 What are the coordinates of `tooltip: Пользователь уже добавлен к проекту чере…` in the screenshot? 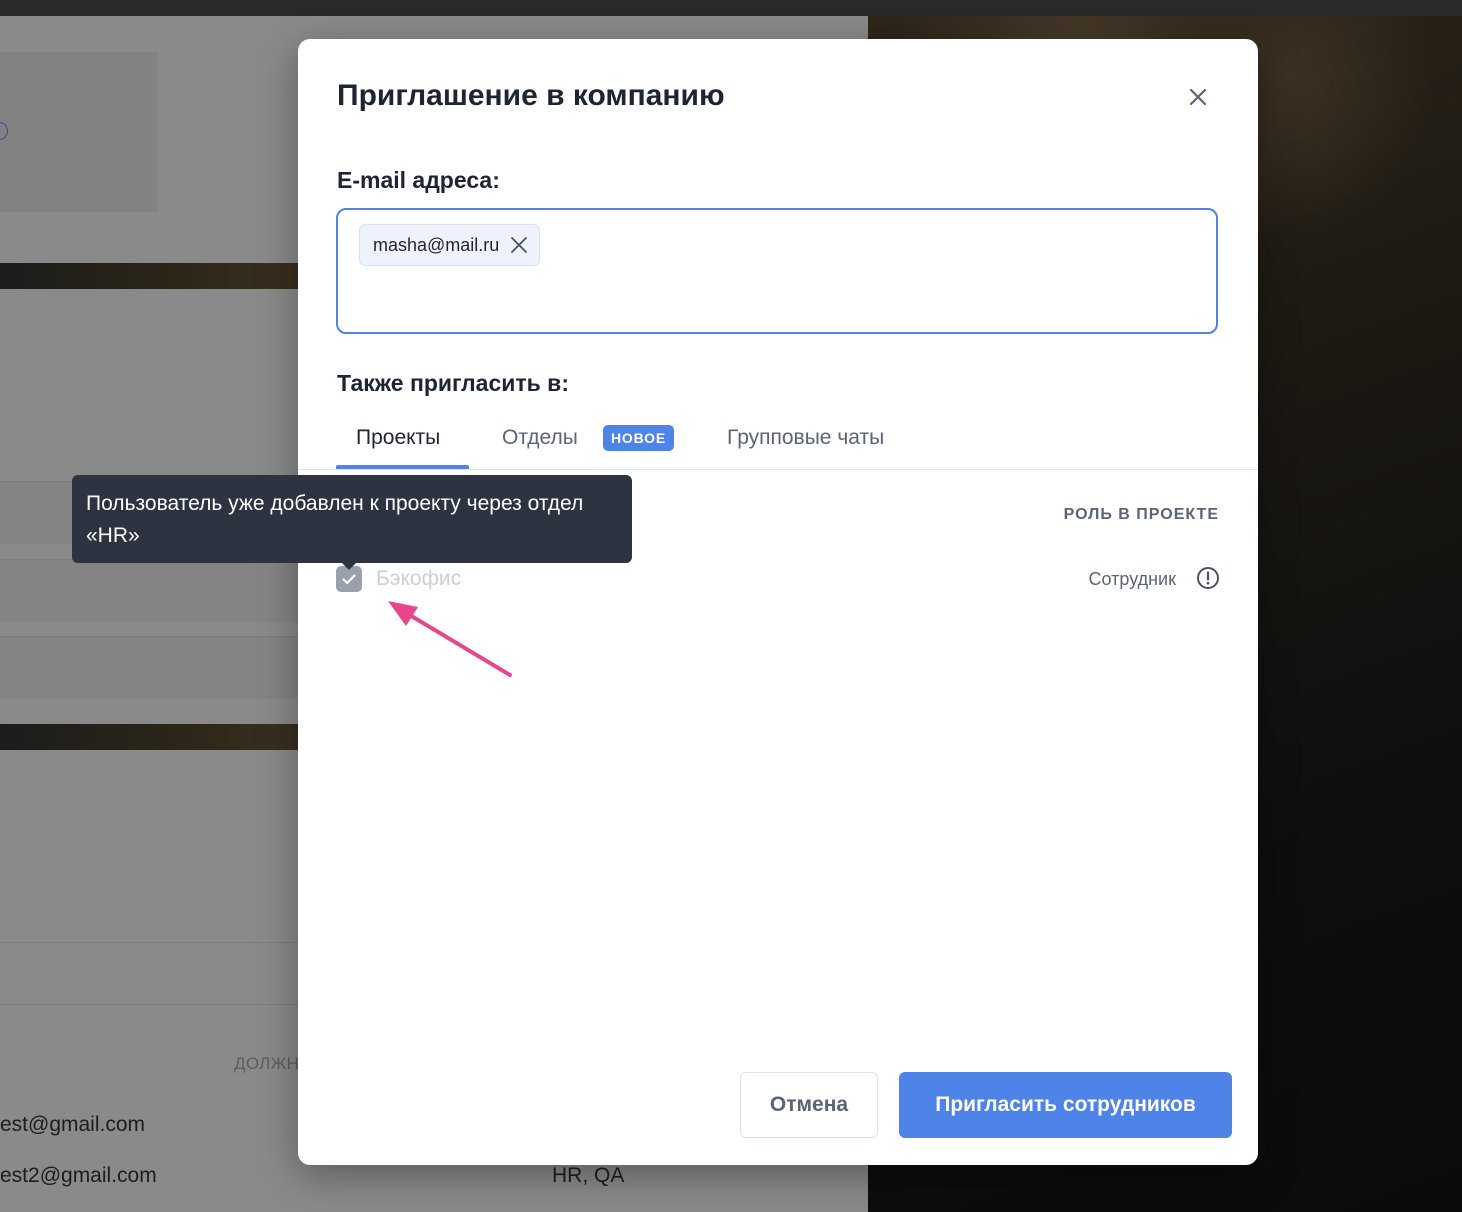 It's located at (352, 519).